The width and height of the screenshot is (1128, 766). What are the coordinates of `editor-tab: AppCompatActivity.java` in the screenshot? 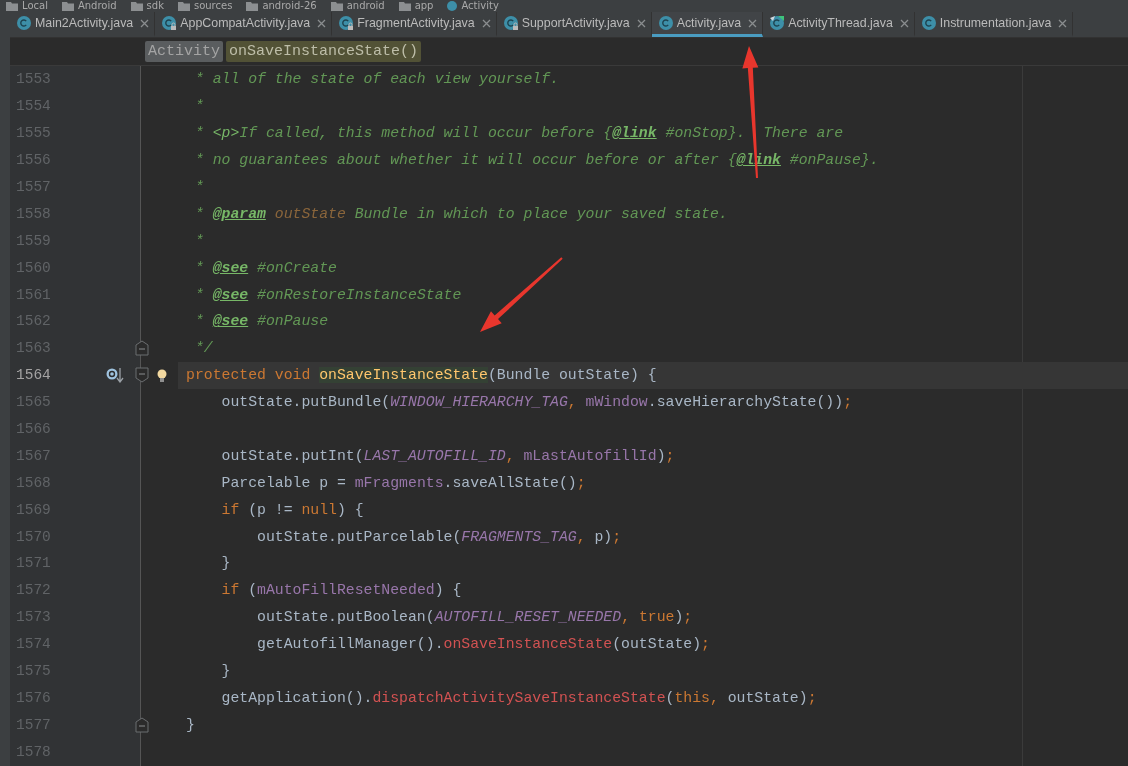 It's located at (244, 24).